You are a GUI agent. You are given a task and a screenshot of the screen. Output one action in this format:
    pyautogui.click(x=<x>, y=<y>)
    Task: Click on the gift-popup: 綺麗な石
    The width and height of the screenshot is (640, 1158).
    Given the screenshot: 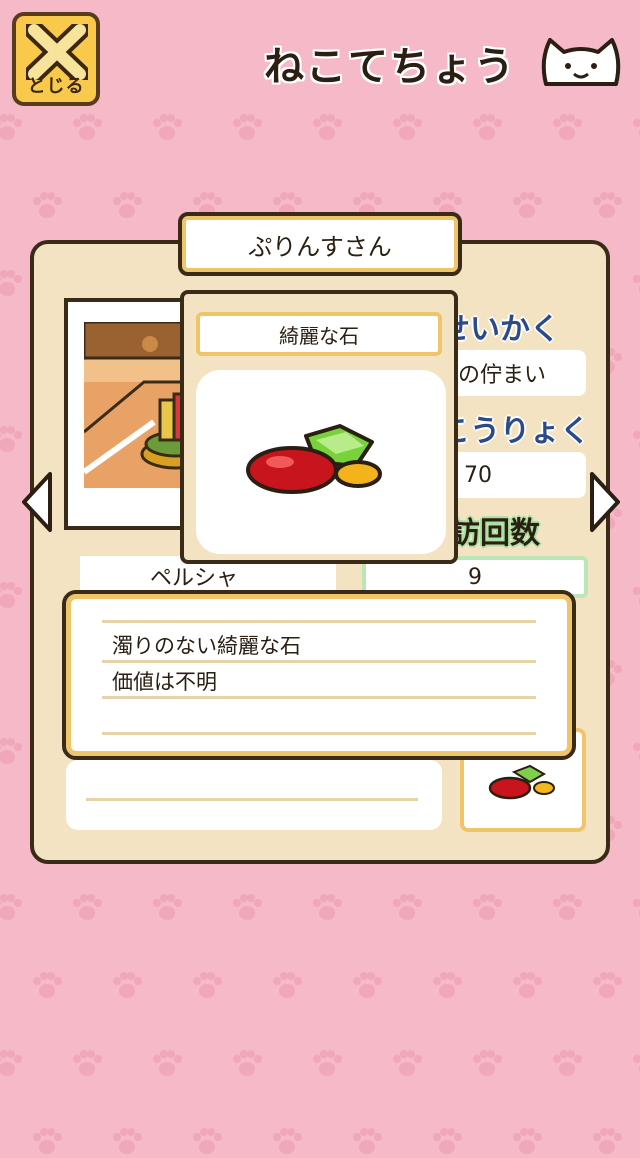 What is the action you would take?
    pyautogui.click(x=319, y=427)
    